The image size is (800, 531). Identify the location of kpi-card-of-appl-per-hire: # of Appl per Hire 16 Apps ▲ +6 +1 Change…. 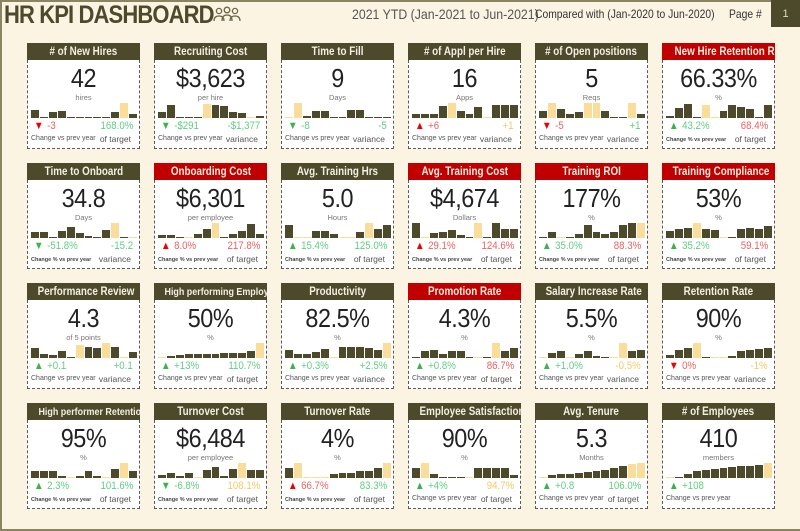
(464, 96).